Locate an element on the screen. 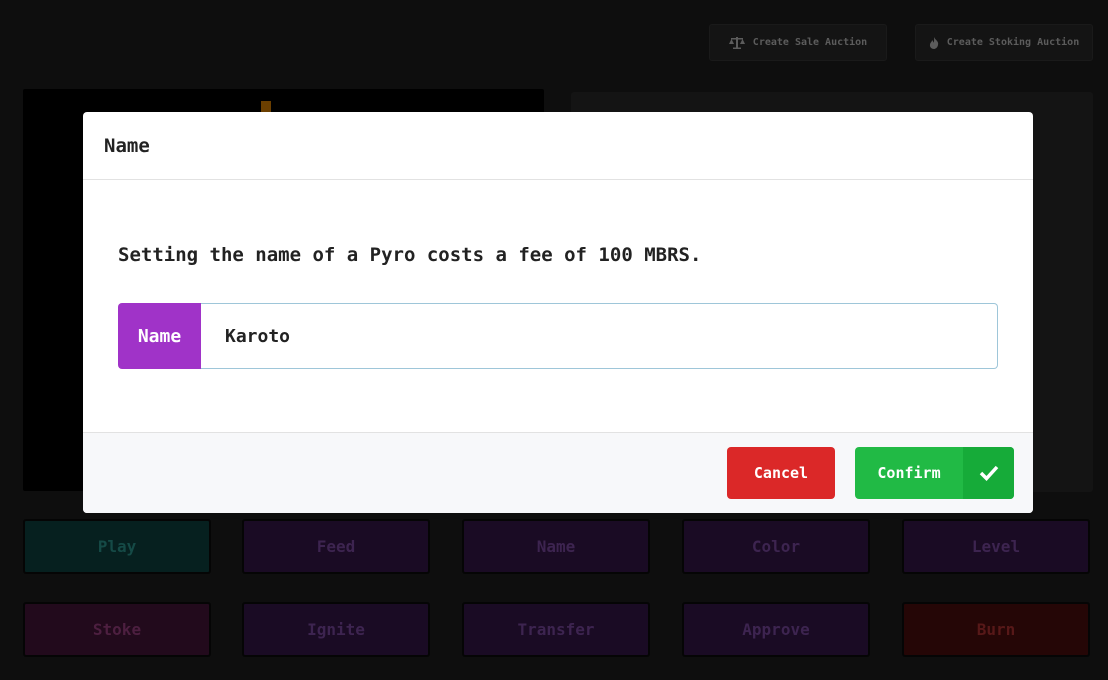  cancel-button-label: Cancel is located at coordinates (781, 473).